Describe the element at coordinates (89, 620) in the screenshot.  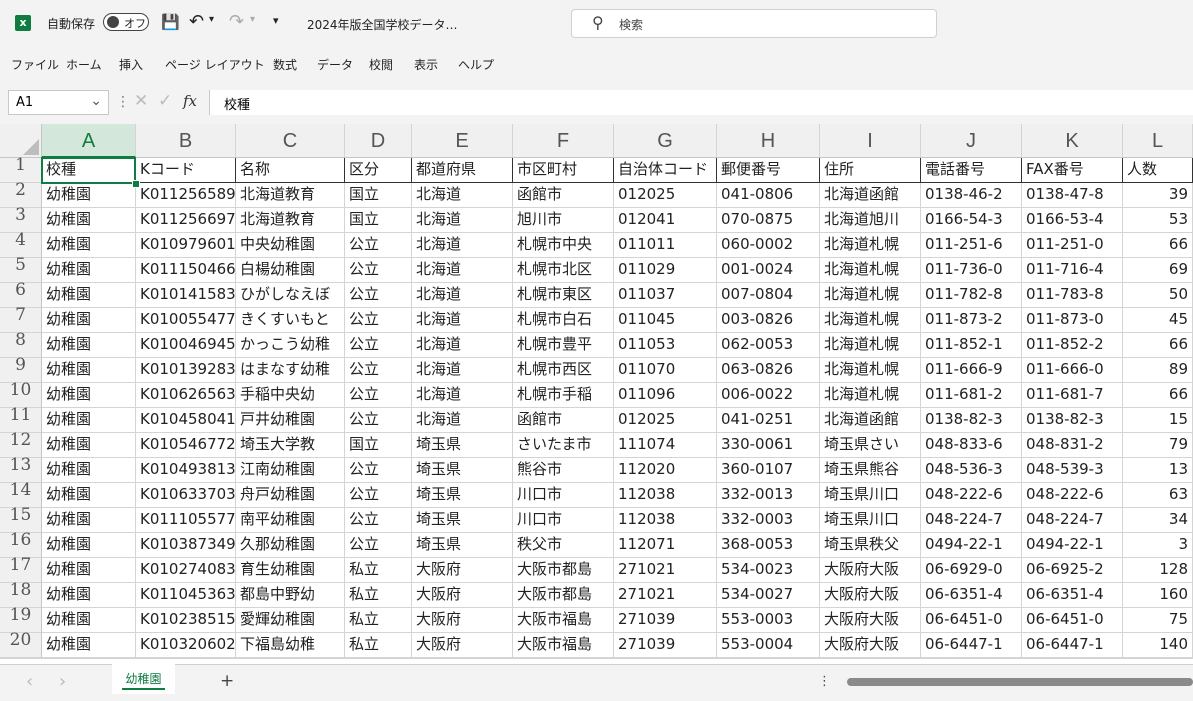
I see `cell-a19: 幼稚園` at that location.